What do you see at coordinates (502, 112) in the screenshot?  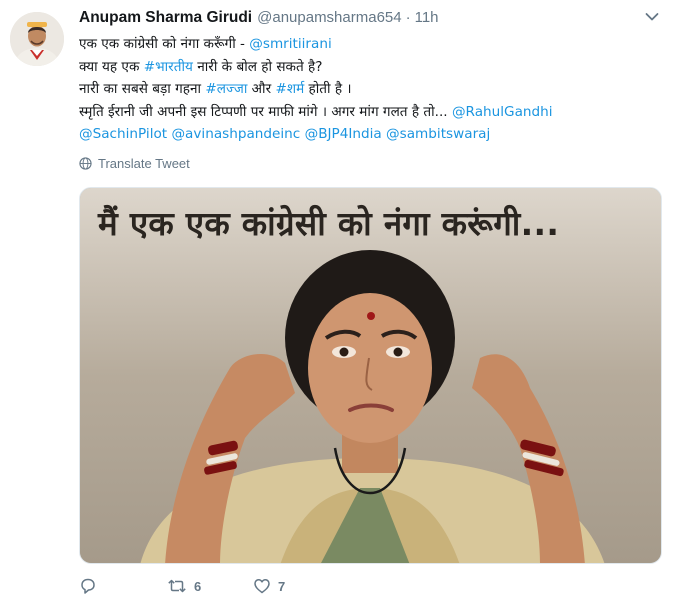 I see `mention-link: @RahulGandhi` at bounding box center [502, 112].